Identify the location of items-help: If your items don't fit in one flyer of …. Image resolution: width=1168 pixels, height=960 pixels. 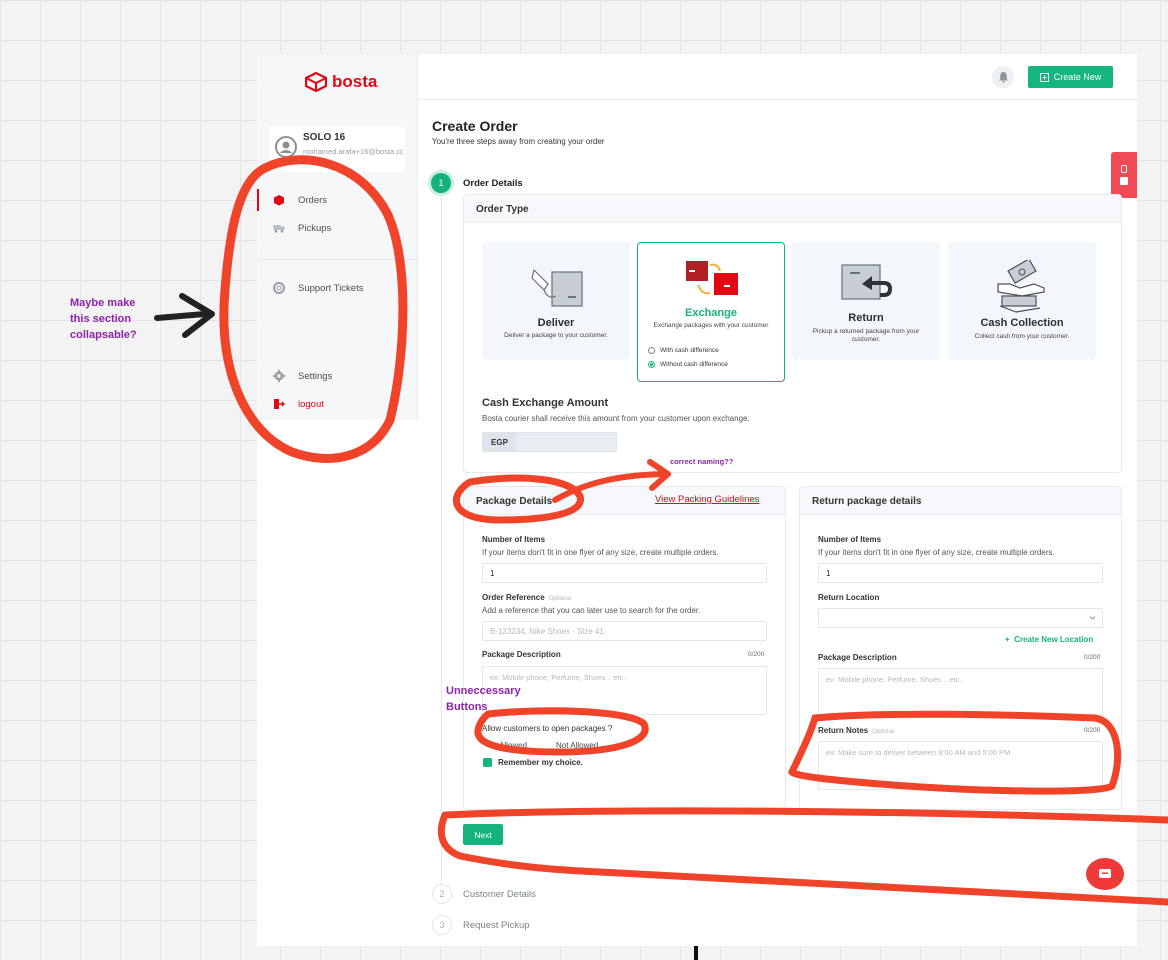
(600, 552).